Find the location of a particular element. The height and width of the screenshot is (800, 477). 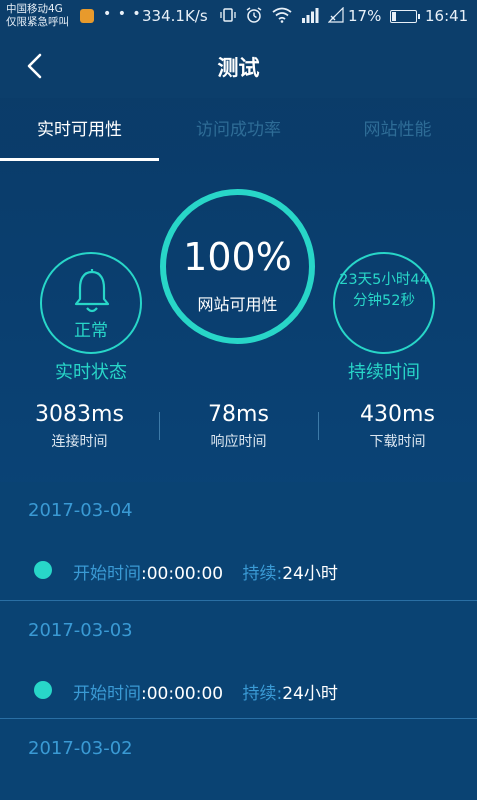

duration-label: 持续时间 is located at coordinates (384, 372).